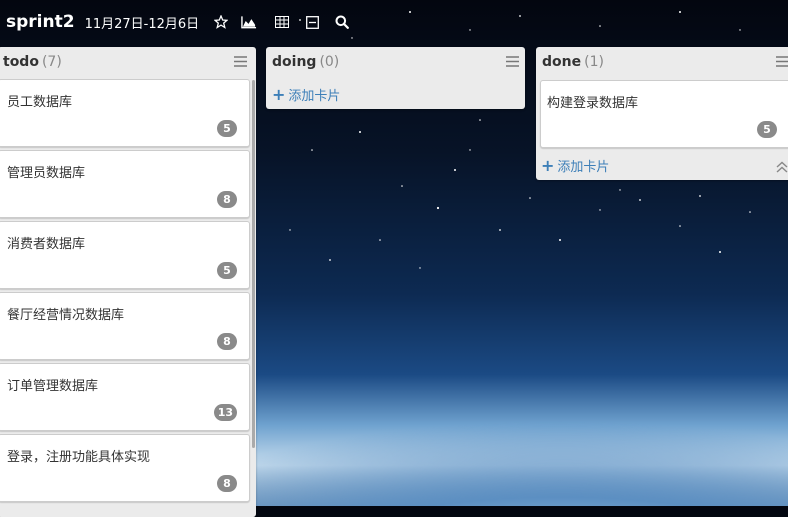 This screenshot has width=788, height=517. What do you see at coordinates (40, 102) in the screenshot?
I see `card-title: 员工数据库` at bounding box center [40, 102].